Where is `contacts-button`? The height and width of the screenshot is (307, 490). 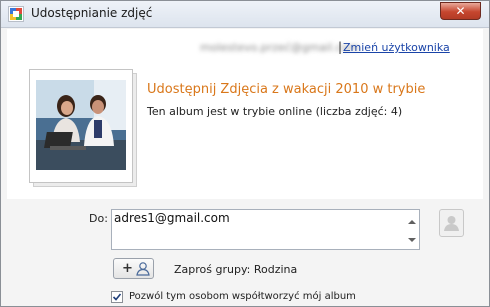
contacts-button is located at coordinates (451, 223).